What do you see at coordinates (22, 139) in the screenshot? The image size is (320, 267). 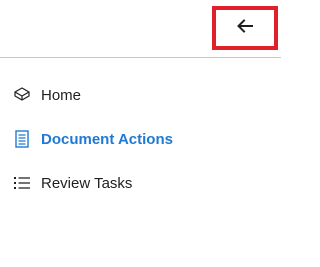 I see `document-icon` at bounding box center [22, 139].